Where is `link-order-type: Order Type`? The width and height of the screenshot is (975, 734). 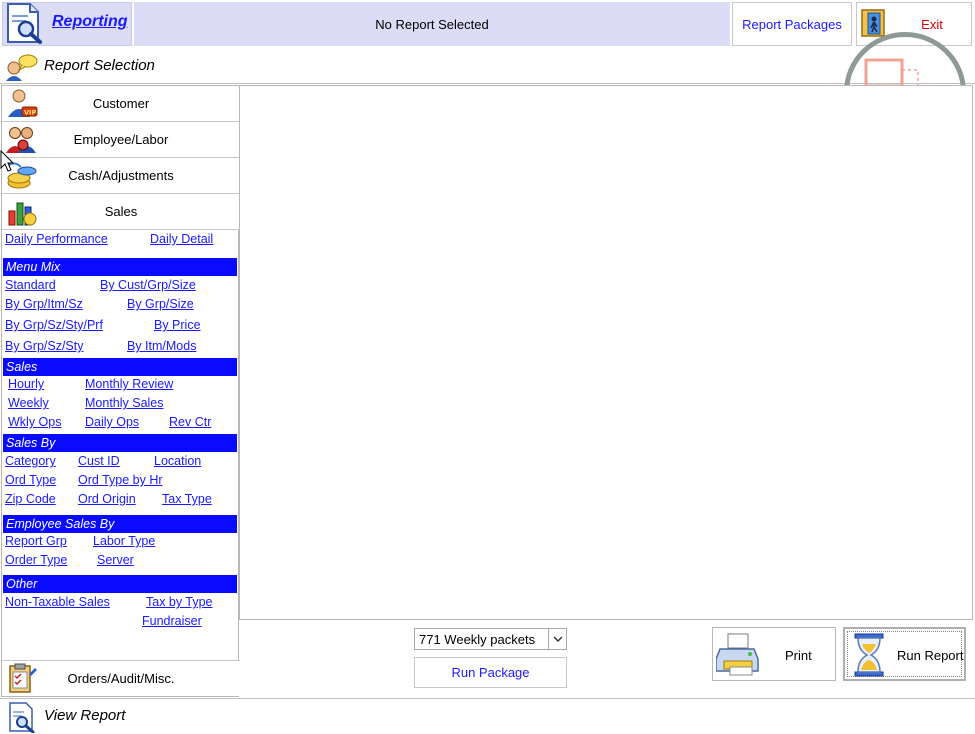 link-order-type: Order Type is located at coordinates (36, 560).